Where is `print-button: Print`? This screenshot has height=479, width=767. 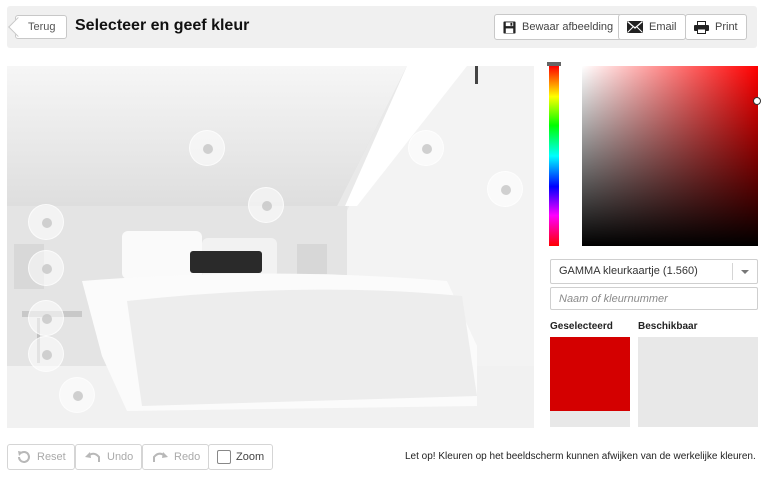
print-button: Print is located at coordinates (716, 27).